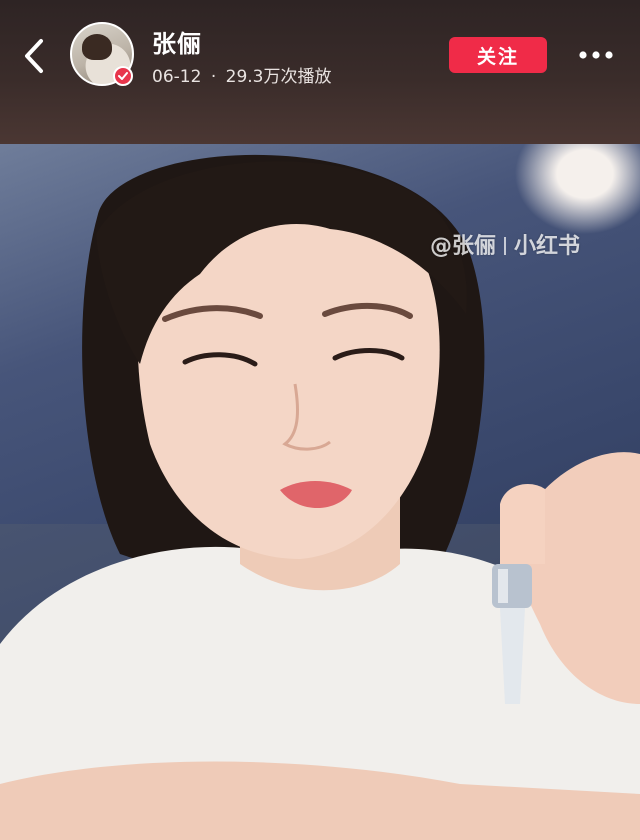 Image resolution: width=640 pixels, height=840 pixels. What do you see at coordinates (97, 47) in the screenshot?
I see `avatar-portrait` at bounding box center [97, 47].